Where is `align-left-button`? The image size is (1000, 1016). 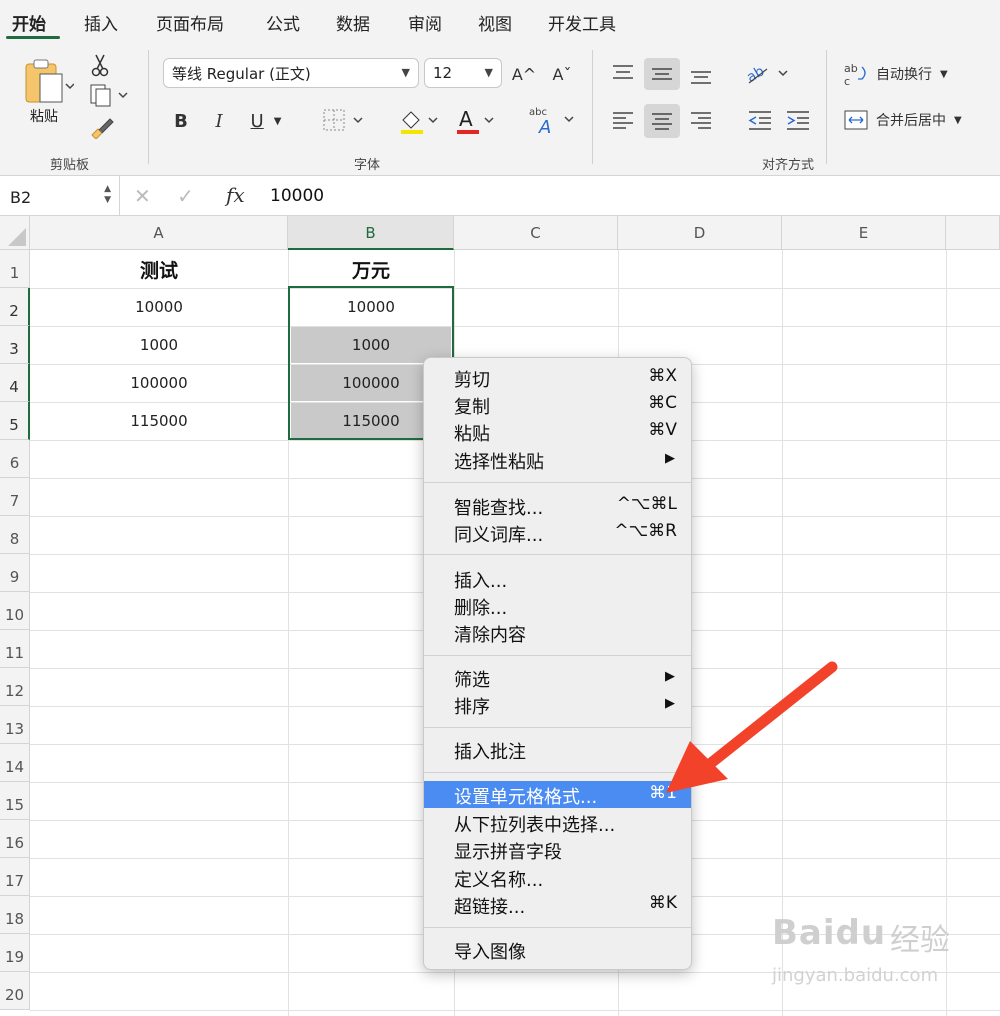
align-left-button is located at coordinates (623, 120).